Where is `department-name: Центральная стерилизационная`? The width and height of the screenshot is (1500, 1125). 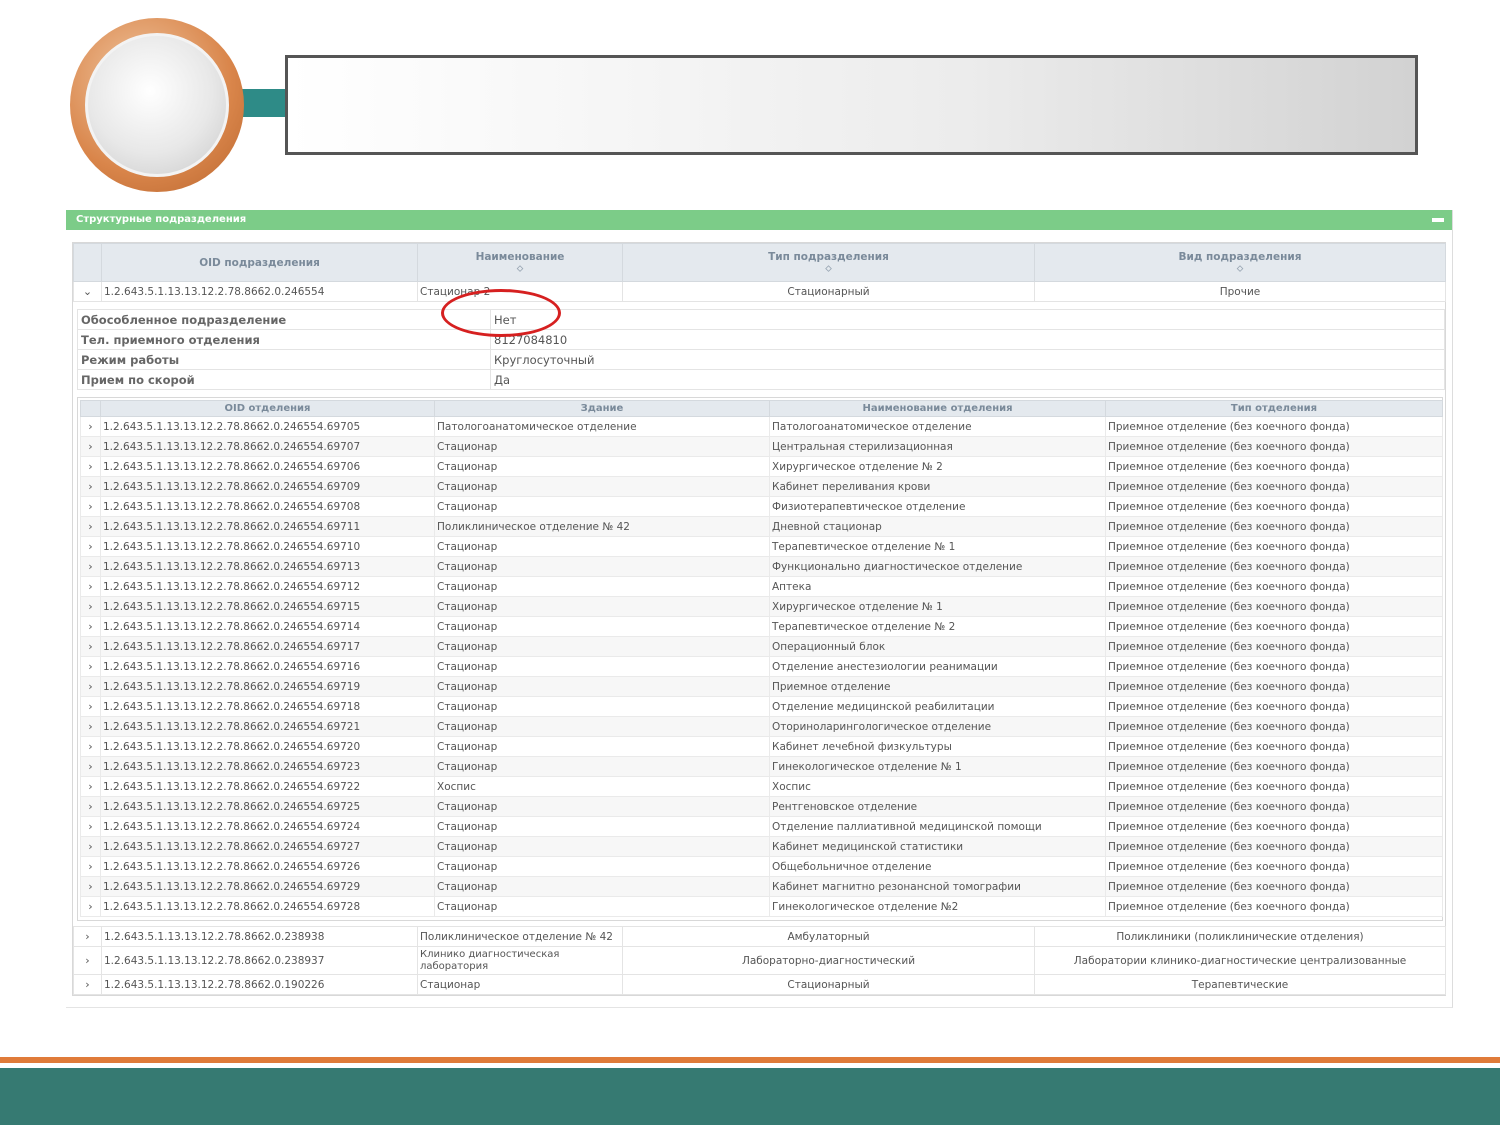 department-name: Центральная стерилизационная is located at coordinates (937, 446).